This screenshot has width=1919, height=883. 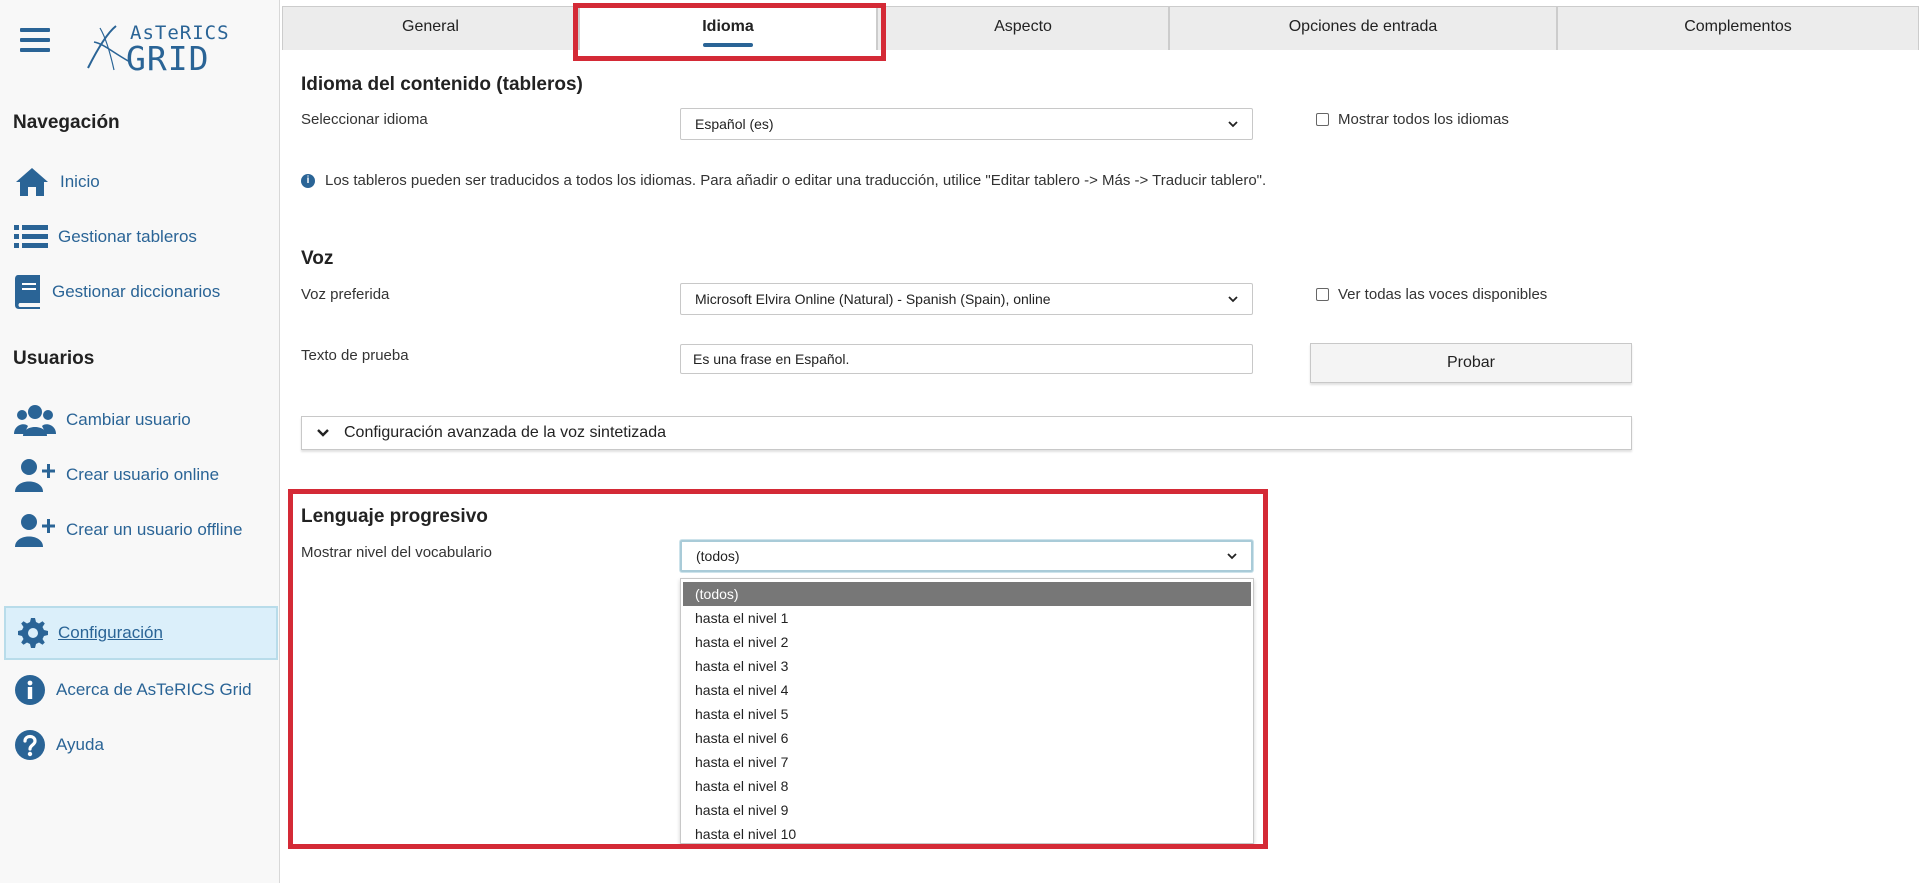 I want to click on sidebar-item-label: Ayuda, so click(x=80, y=744).